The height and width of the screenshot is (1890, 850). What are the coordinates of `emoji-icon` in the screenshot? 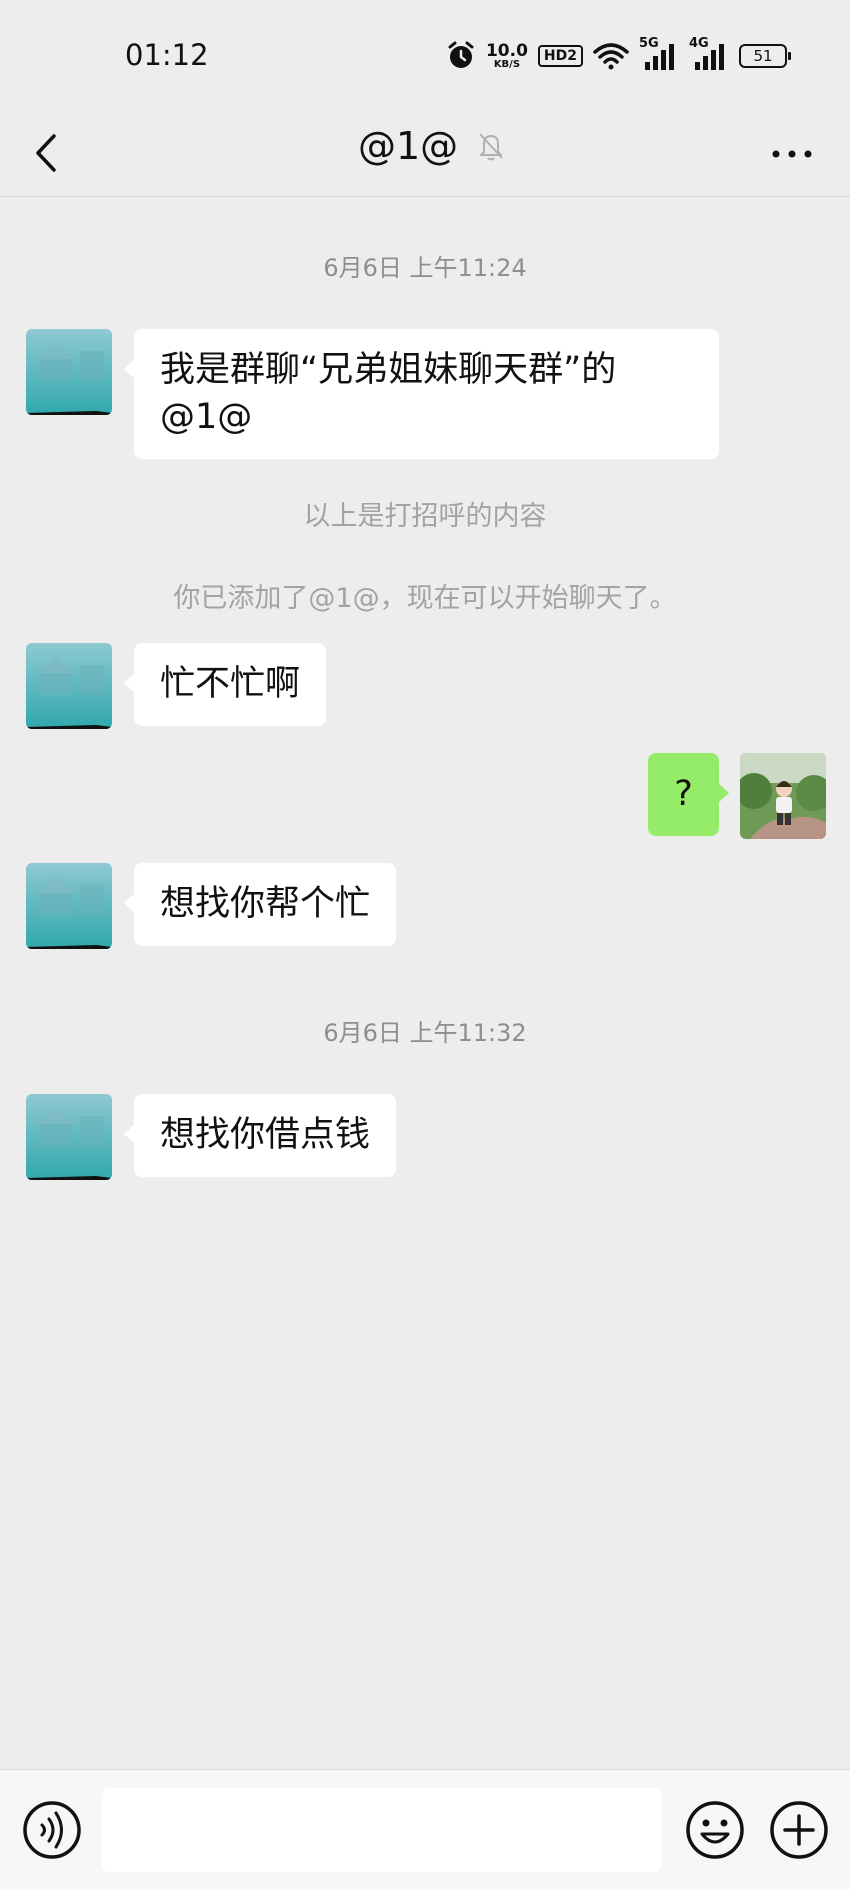 It's located at (715, 1830).